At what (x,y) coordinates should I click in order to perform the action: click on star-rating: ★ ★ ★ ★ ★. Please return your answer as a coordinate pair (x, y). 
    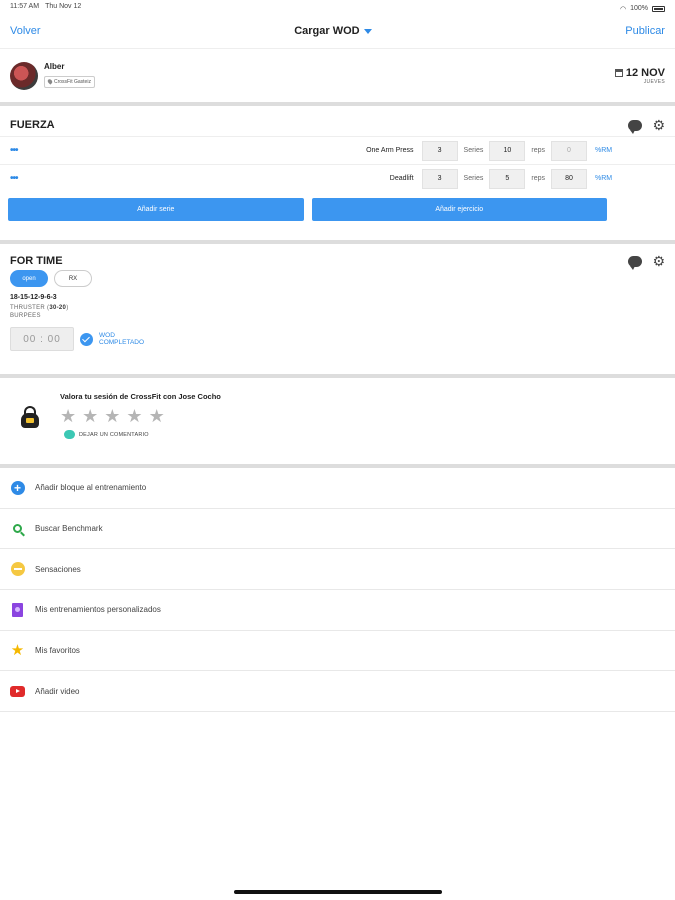
    Looking at the image, I should click on (140, 416).